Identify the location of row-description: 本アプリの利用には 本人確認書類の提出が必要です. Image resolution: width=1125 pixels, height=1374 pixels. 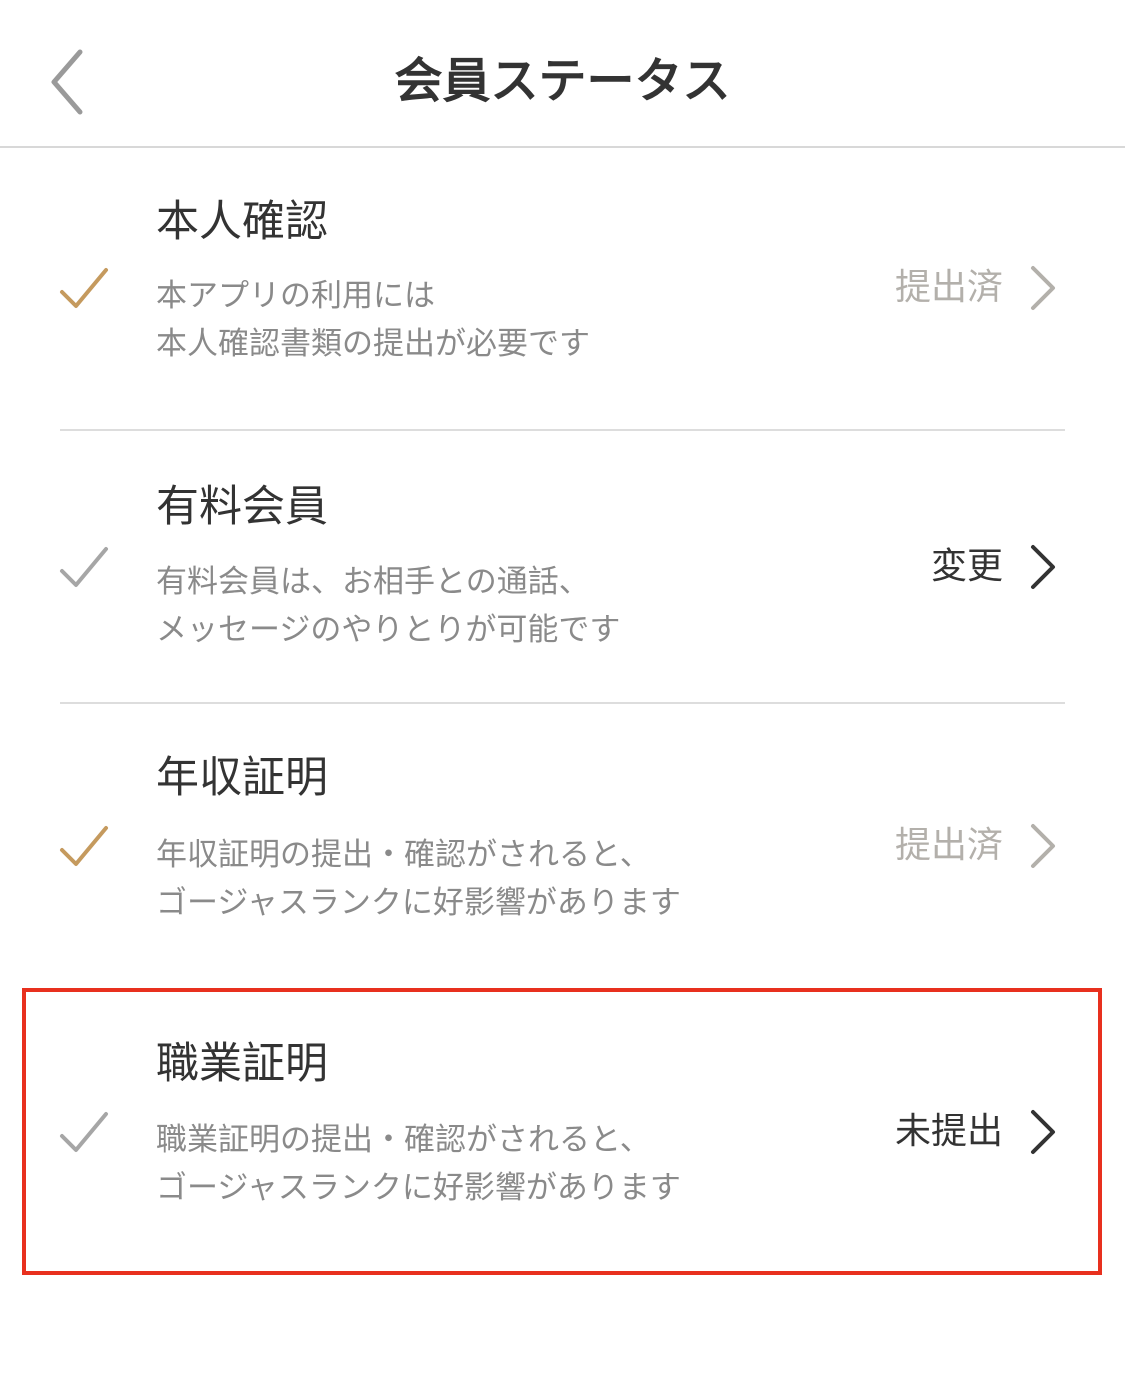
(373, 320).